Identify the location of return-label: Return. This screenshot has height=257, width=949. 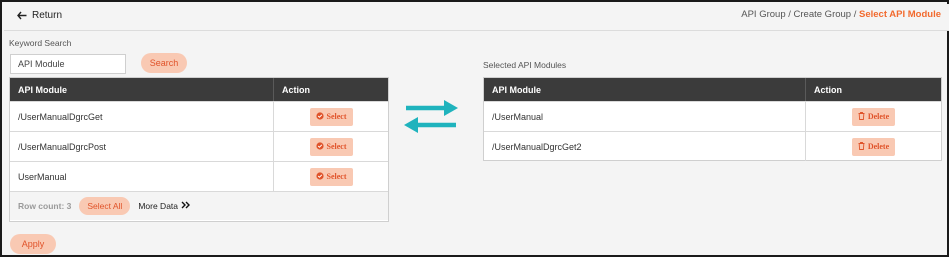
(47, 15).